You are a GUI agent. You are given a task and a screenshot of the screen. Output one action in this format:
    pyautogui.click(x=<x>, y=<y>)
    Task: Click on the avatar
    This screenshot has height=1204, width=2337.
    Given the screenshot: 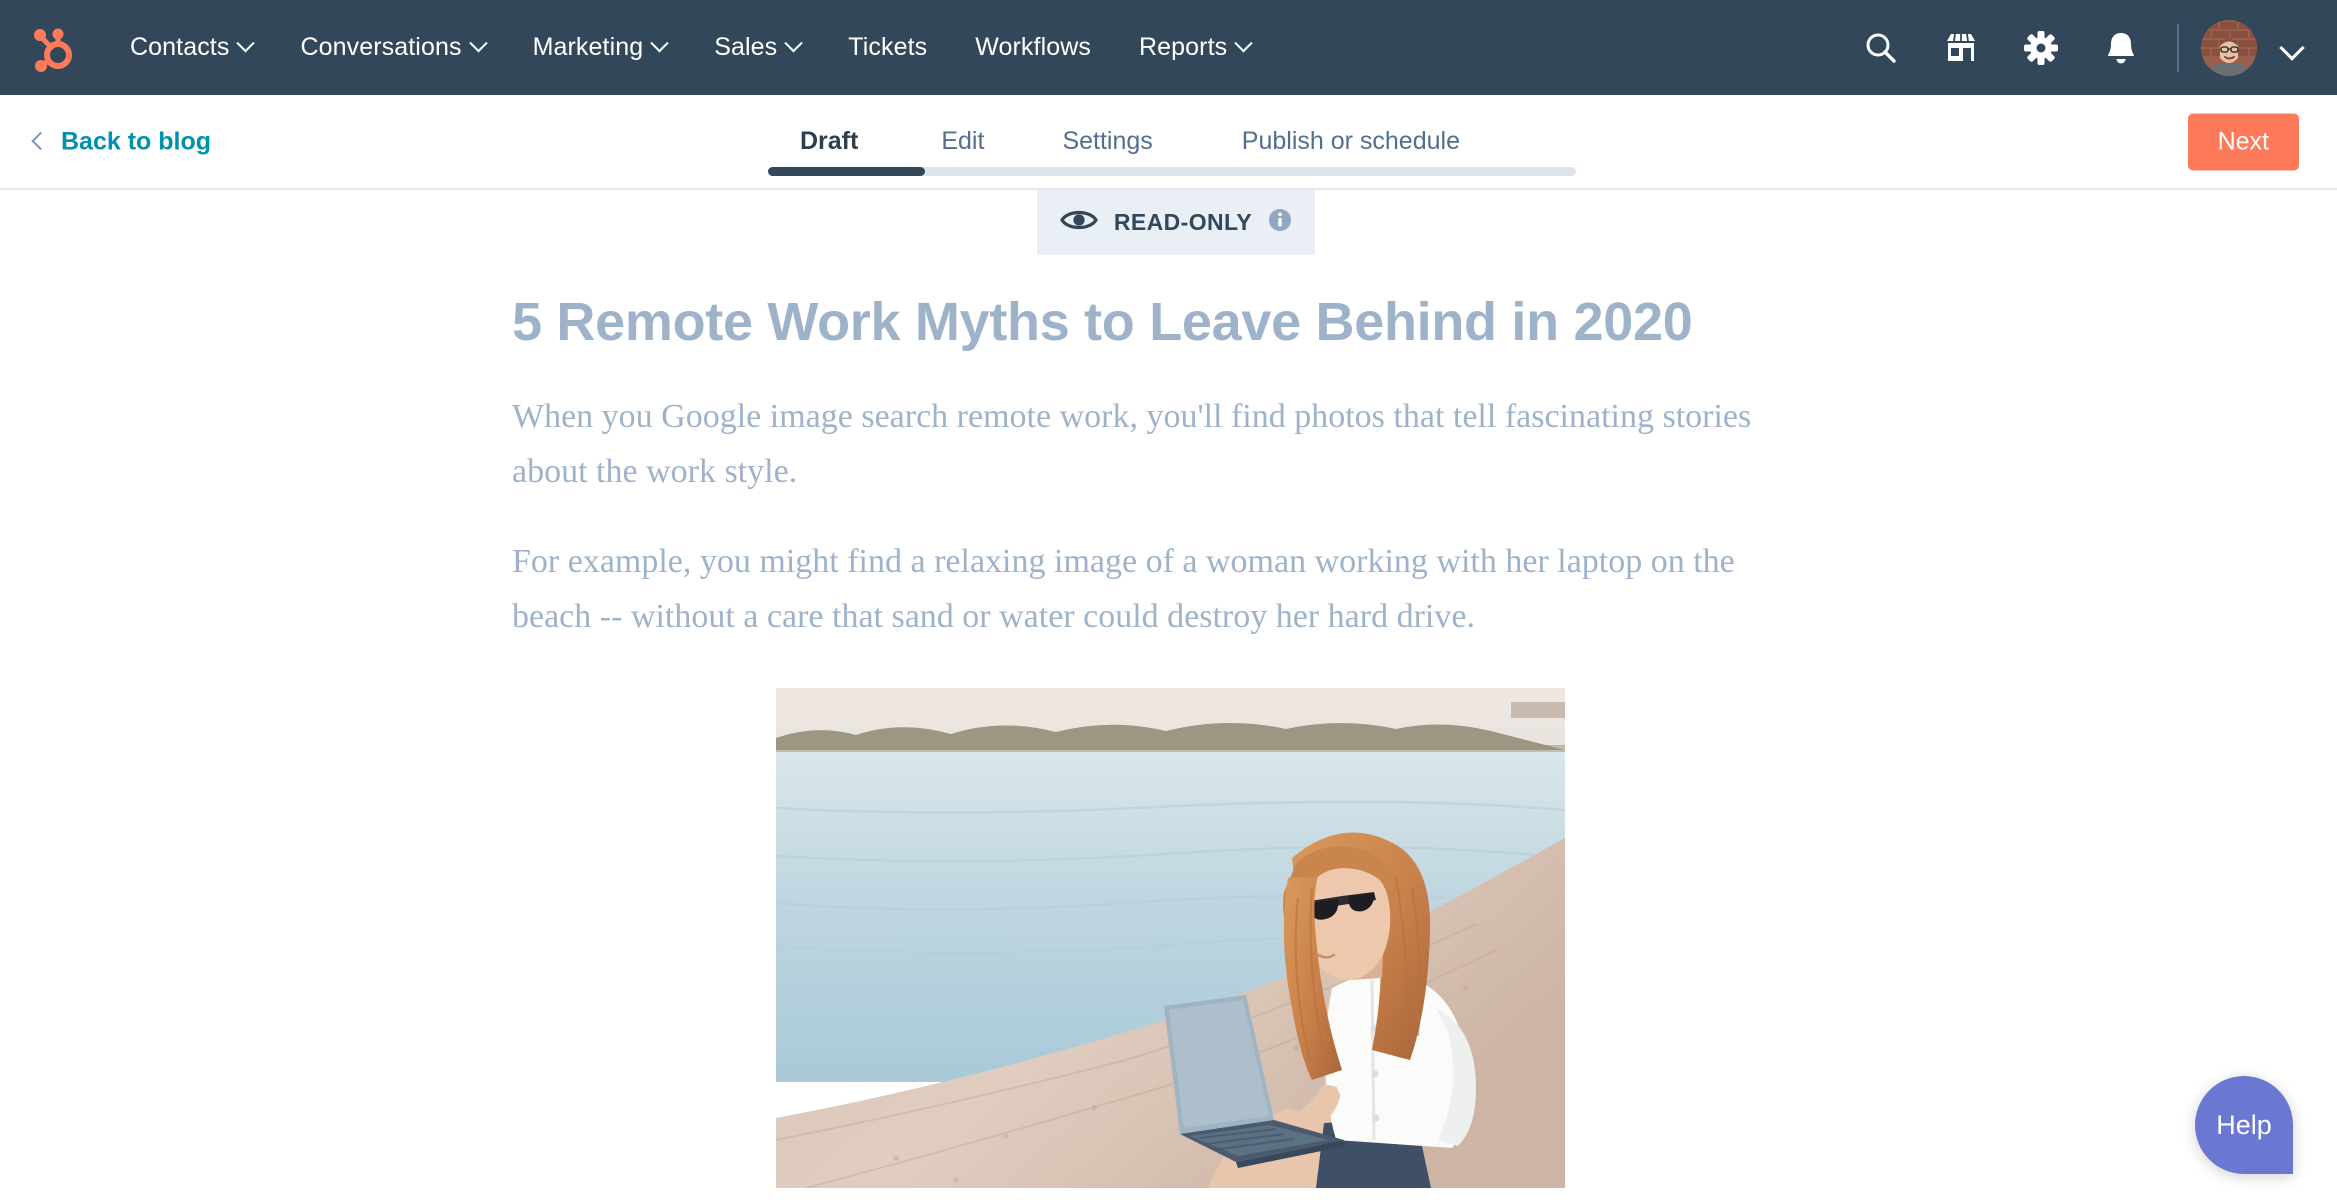 What is the action you would take?
    pyautogui.click(x=2229, y=47)
    